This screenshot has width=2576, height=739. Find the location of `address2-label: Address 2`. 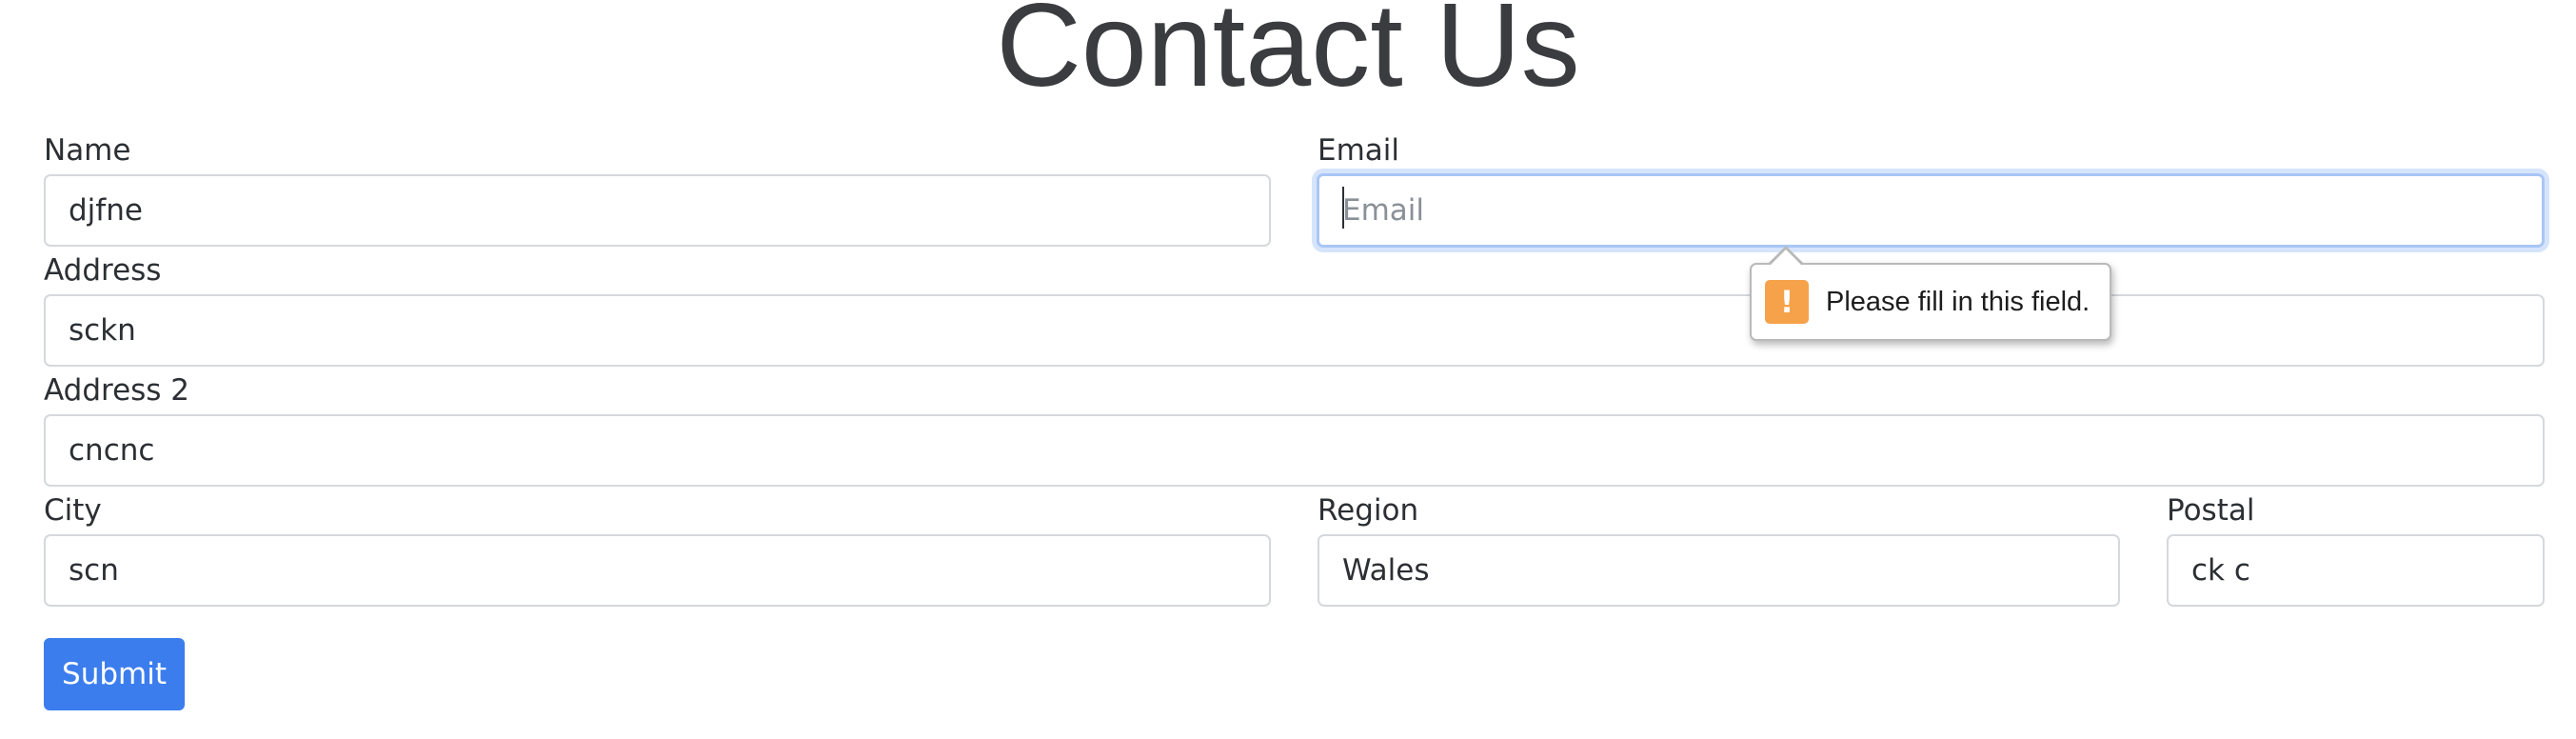

address2-label: Address 2 is located at coordinates (117, 390).